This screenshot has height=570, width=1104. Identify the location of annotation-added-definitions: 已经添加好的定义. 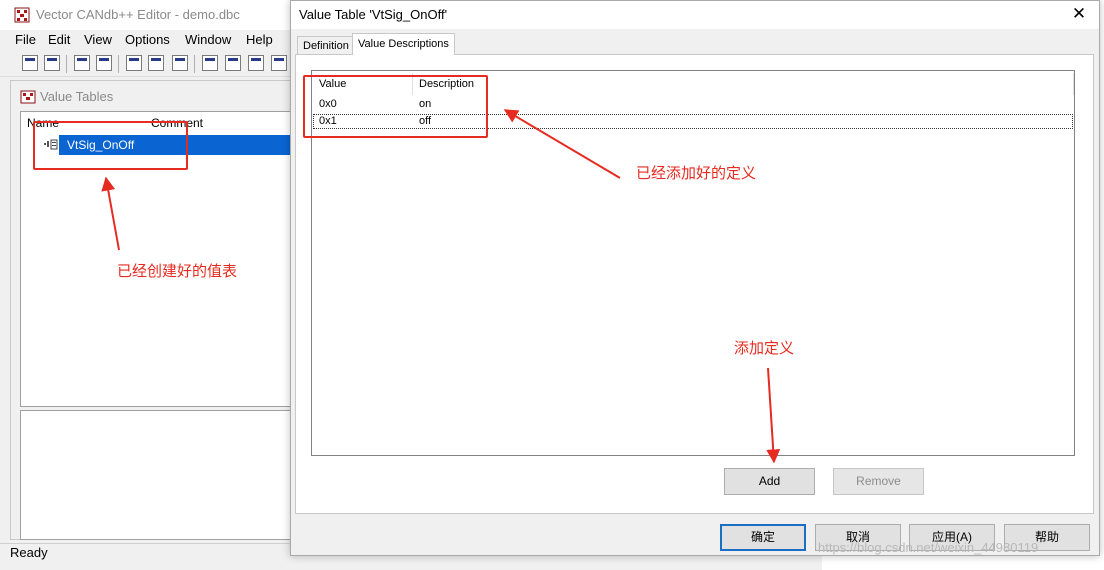
(696, 173).